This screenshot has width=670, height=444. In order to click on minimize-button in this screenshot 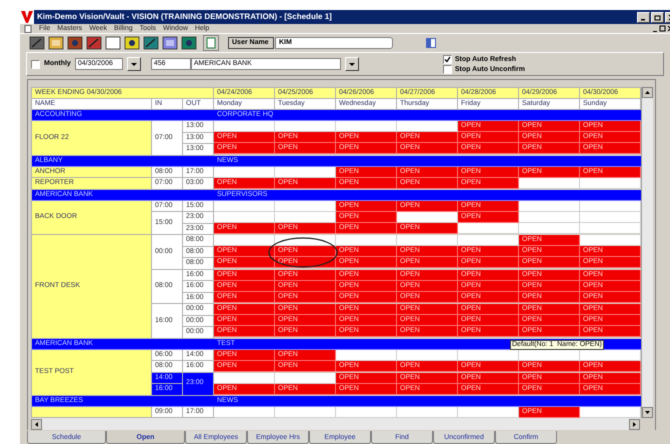, I will do `click(643, 17)`.